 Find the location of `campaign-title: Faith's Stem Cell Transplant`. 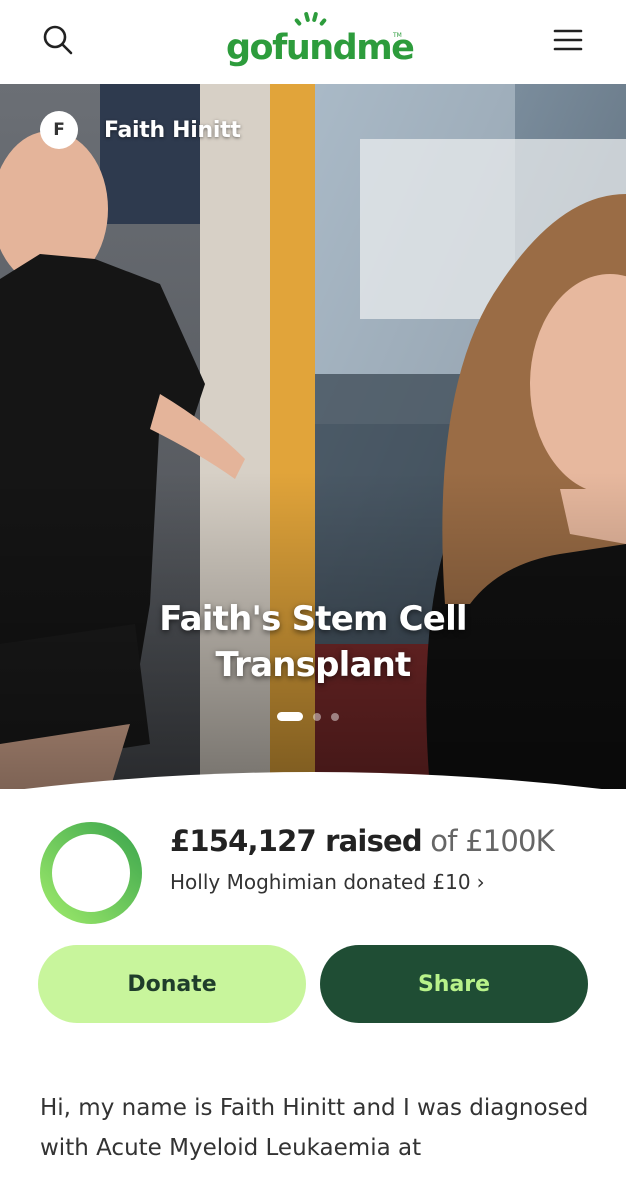

campaign-title: Faith's Stem Cell Transplant is located at coordinates (313, 642).